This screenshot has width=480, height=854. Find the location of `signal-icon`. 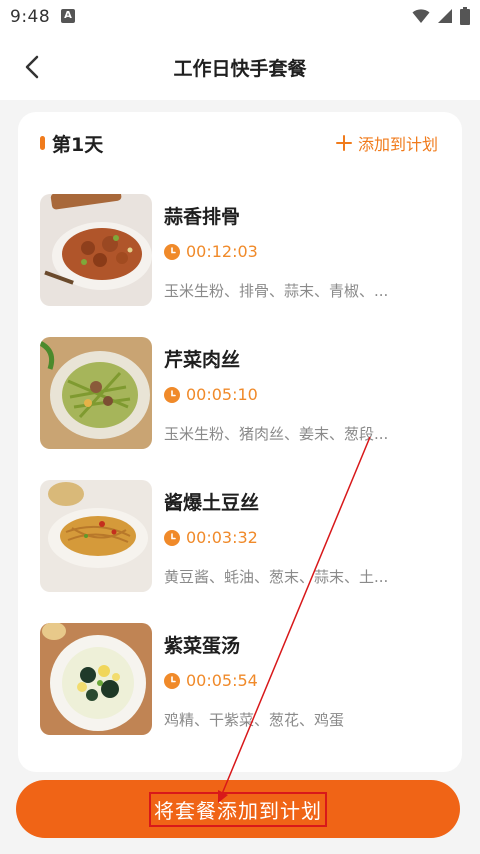

signal-icon is located at coordinates (445, 16).